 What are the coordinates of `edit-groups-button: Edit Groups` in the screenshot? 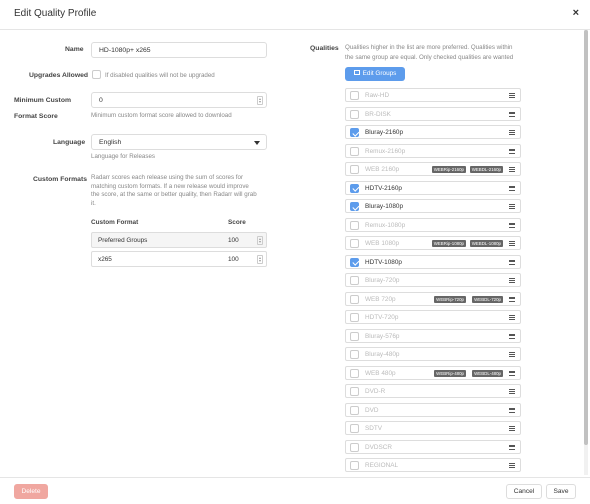 It's located at (375, 74).